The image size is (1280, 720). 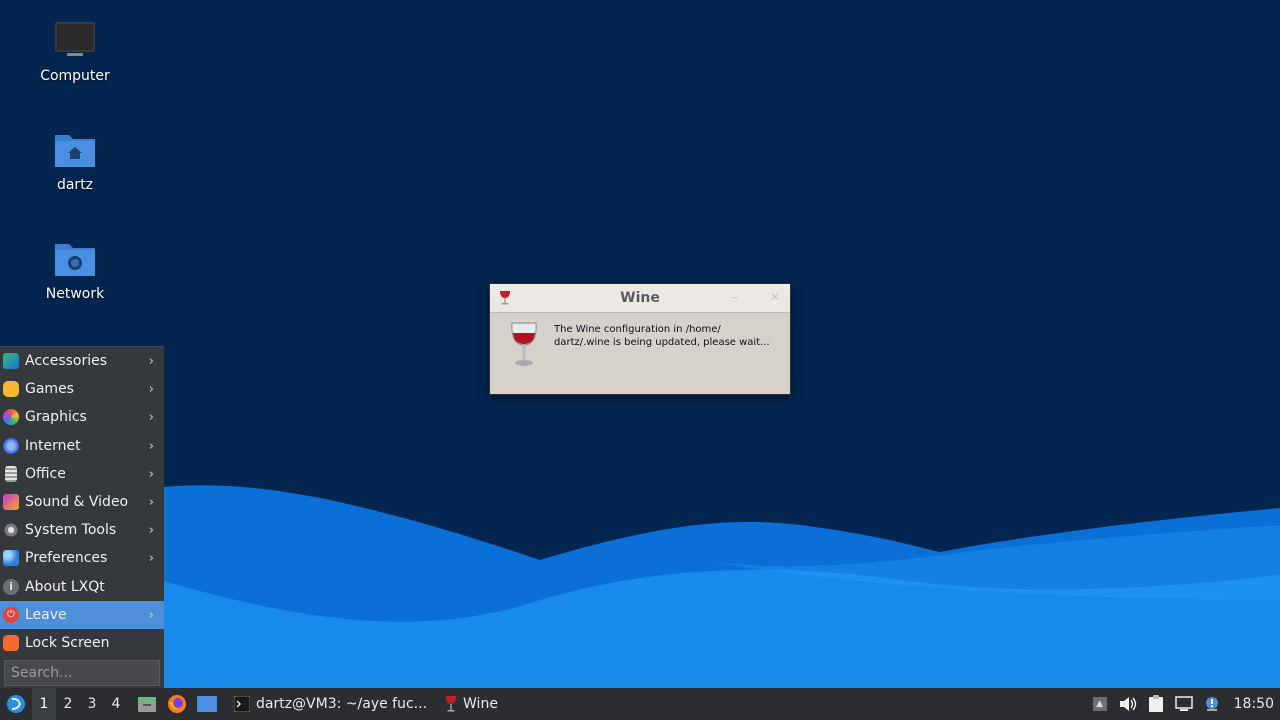 I want to click on menu-item-label: Preferences, so click(x=66, y=558).